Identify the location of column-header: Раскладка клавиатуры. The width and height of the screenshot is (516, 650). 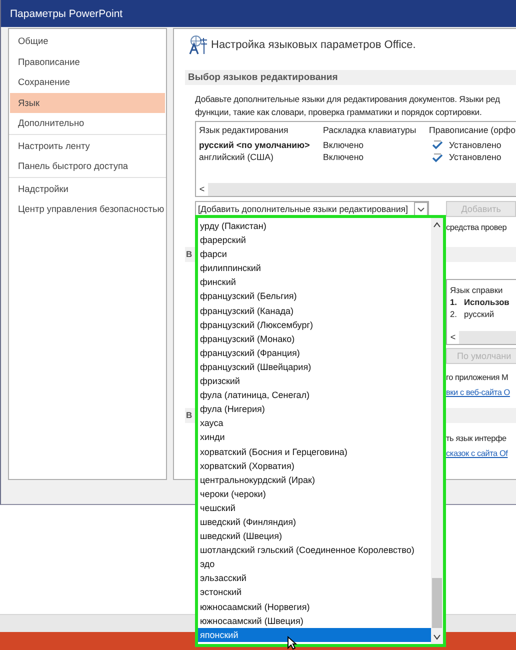
(370, 130).